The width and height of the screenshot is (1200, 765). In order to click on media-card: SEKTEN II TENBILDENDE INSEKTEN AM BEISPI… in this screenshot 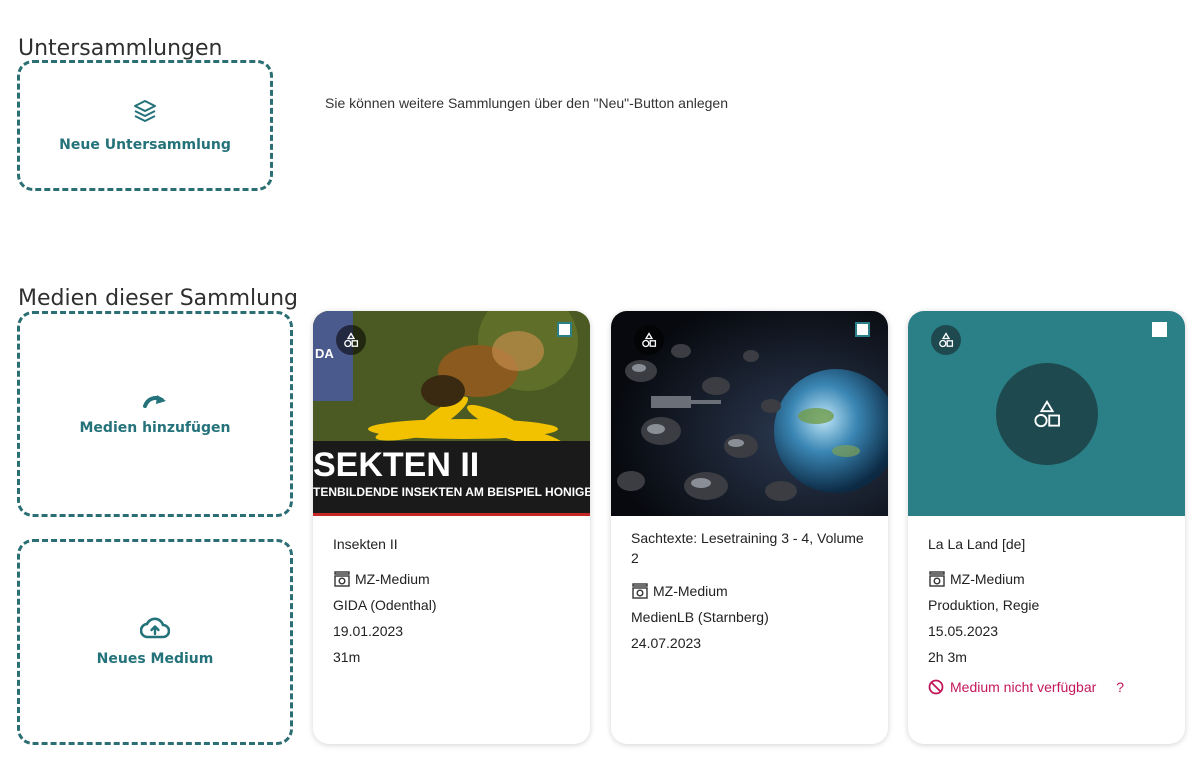, I will do `click(451, 527)`.